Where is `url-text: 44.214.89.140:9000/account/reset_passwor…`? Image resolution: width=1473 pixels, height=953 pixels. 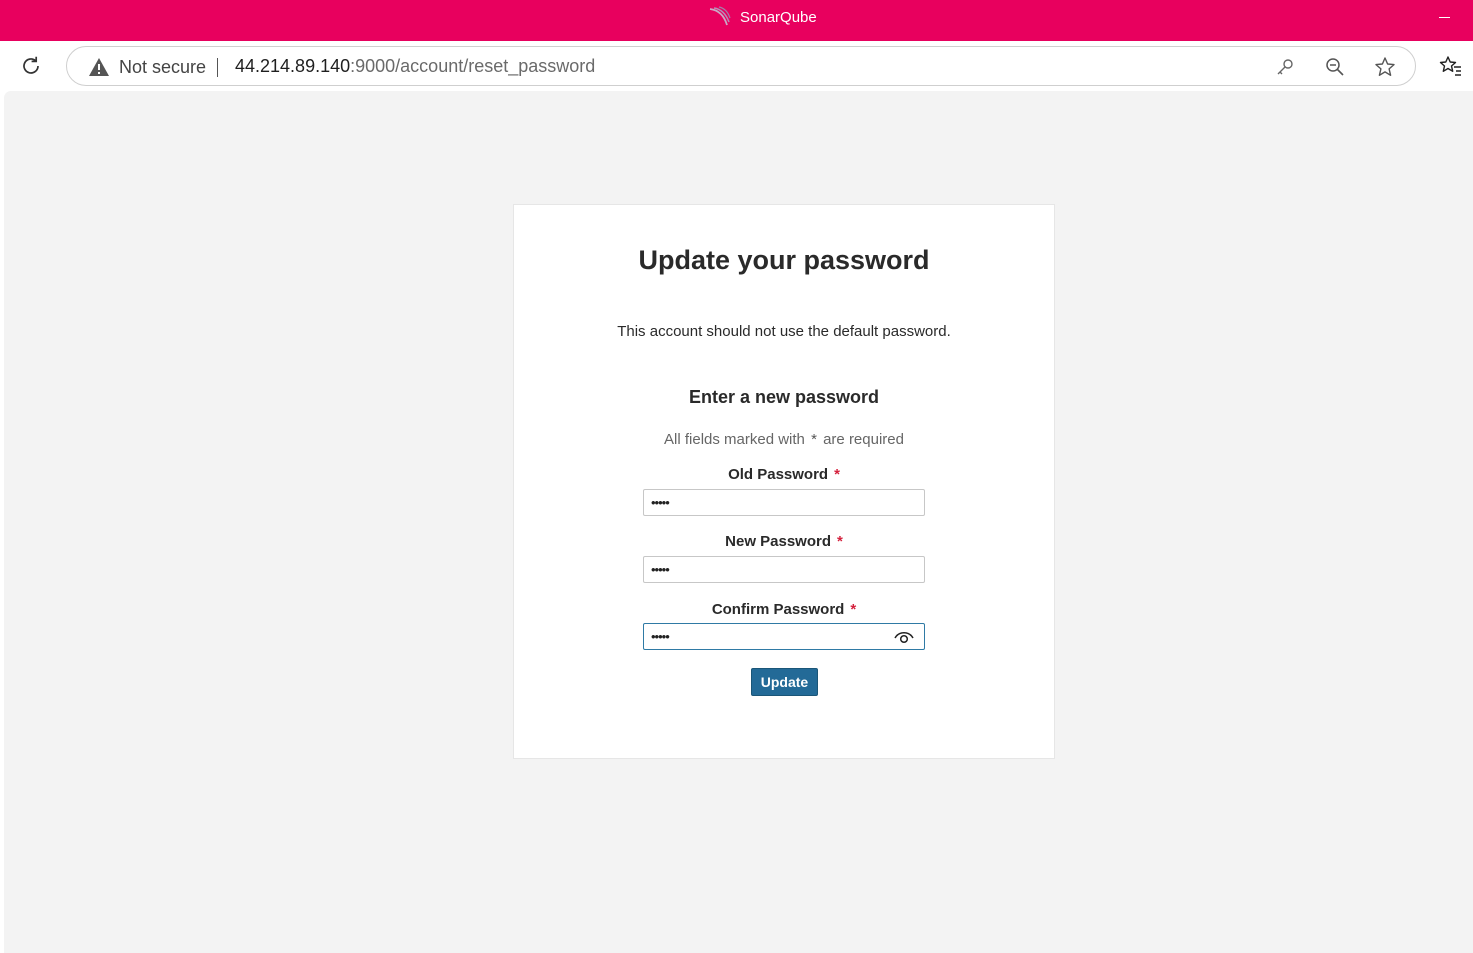 url-text: 44.214.89.140:9000/account/reset_passwor… is located at coordinates (415, 66).